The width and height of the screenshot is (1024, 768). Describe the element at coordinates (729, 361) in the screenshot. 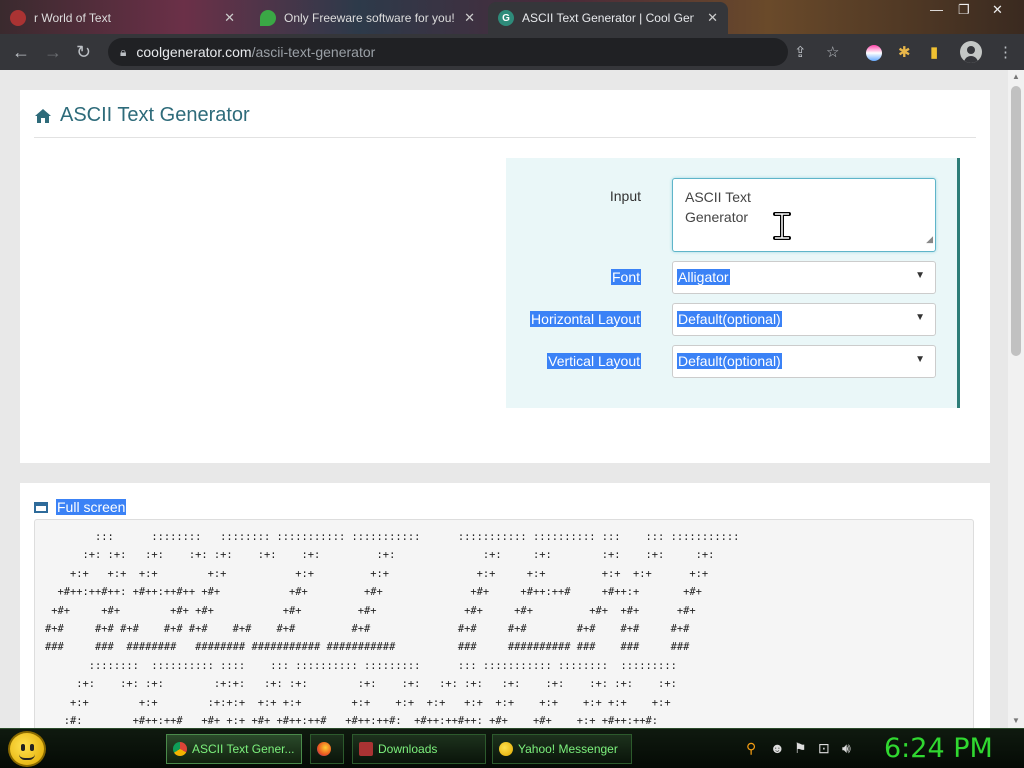

I see `vertical-layout-value: Default(optional)` at that location.